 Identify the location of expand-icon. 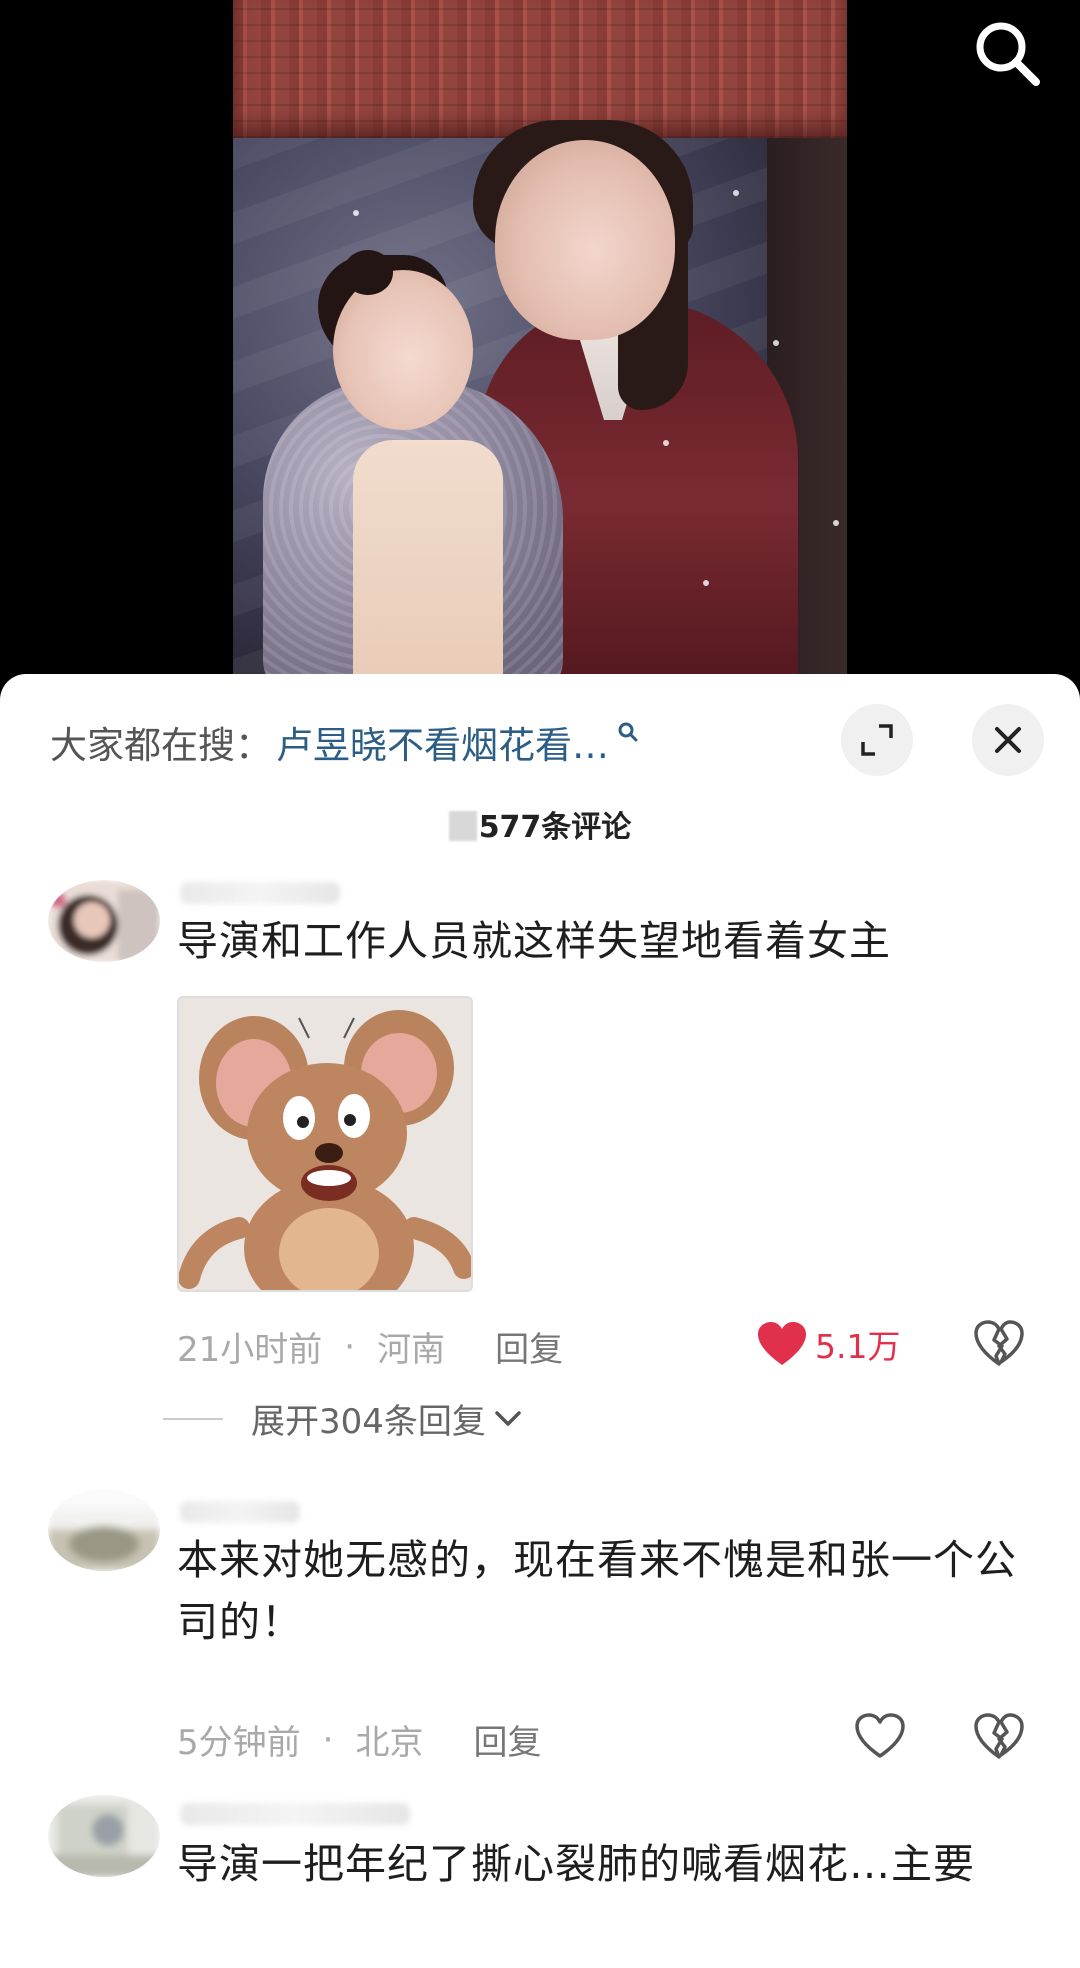
(877, 740).